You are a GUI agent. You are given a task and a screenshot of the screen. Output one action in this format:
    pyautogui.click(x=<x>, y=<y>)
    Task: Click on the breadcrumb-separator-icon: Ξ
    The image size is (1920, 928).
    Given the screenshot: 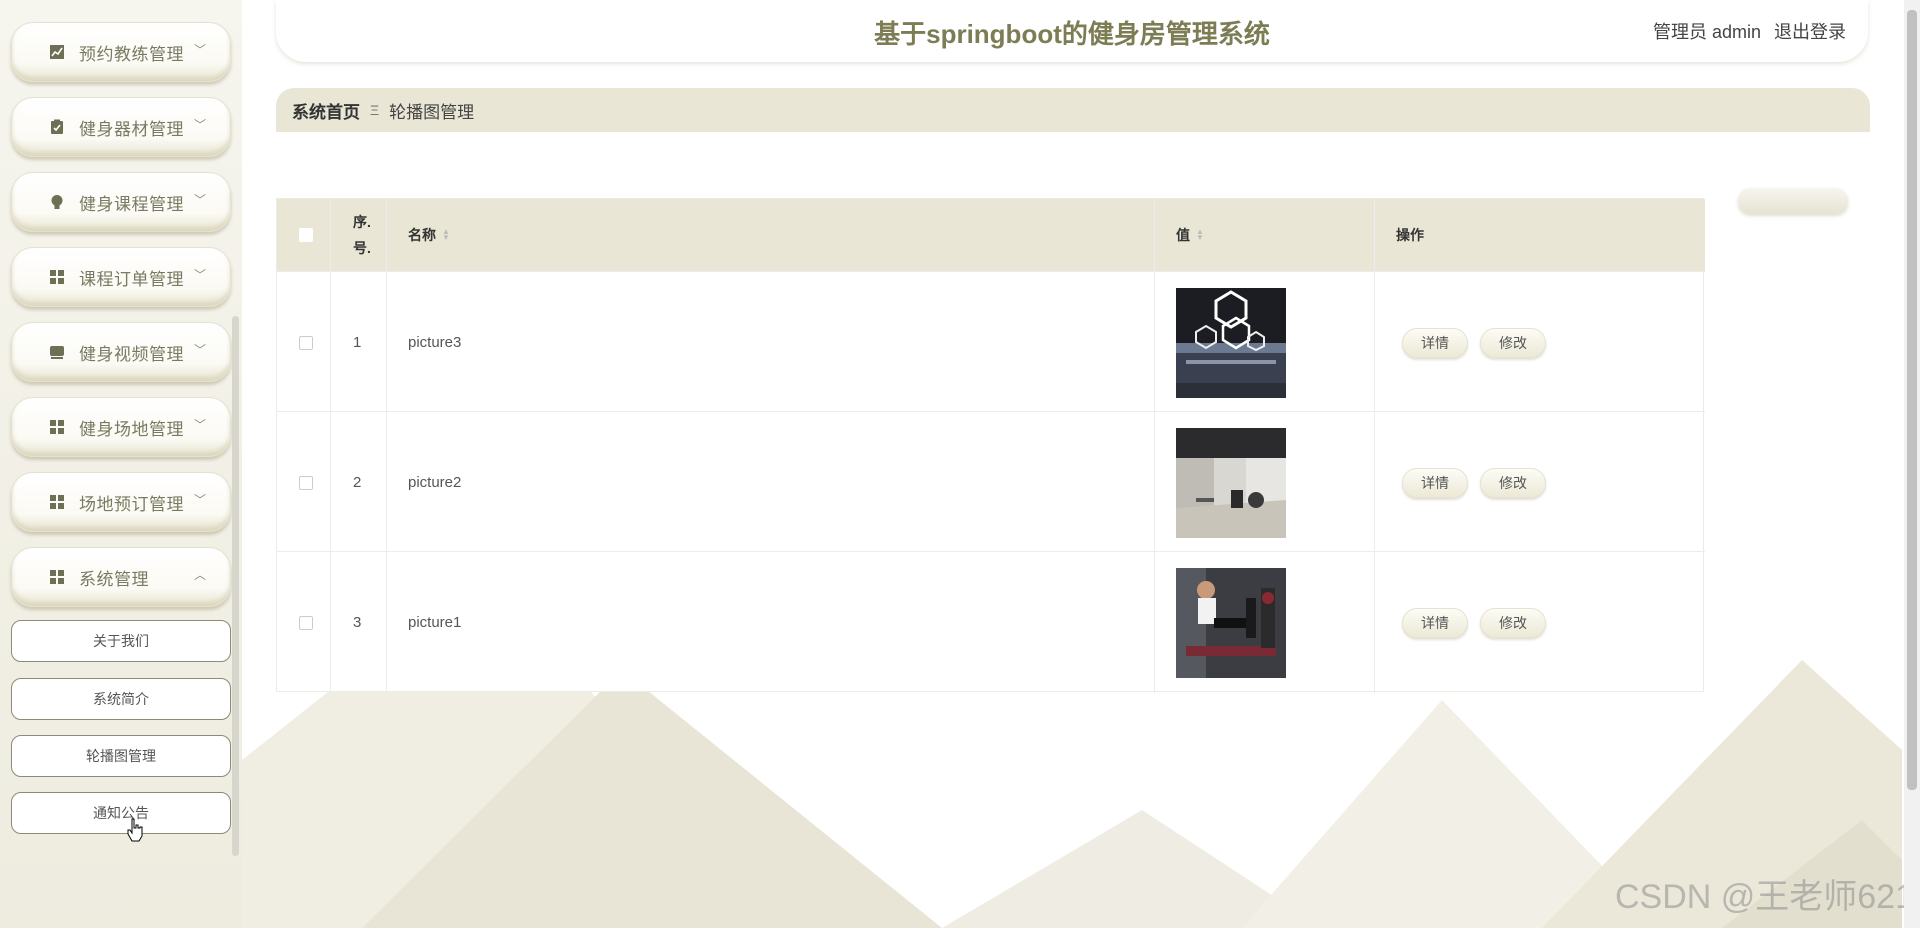 What is the action you would take?
    pyautogui.click(x=375, y=110)
    